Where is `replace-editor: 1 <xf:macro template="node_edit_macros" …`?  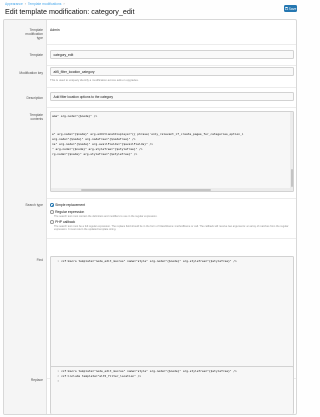
replace-editor: 1 <xf:macro template="node_edit_macros" … is located at coordinates (172, 390).